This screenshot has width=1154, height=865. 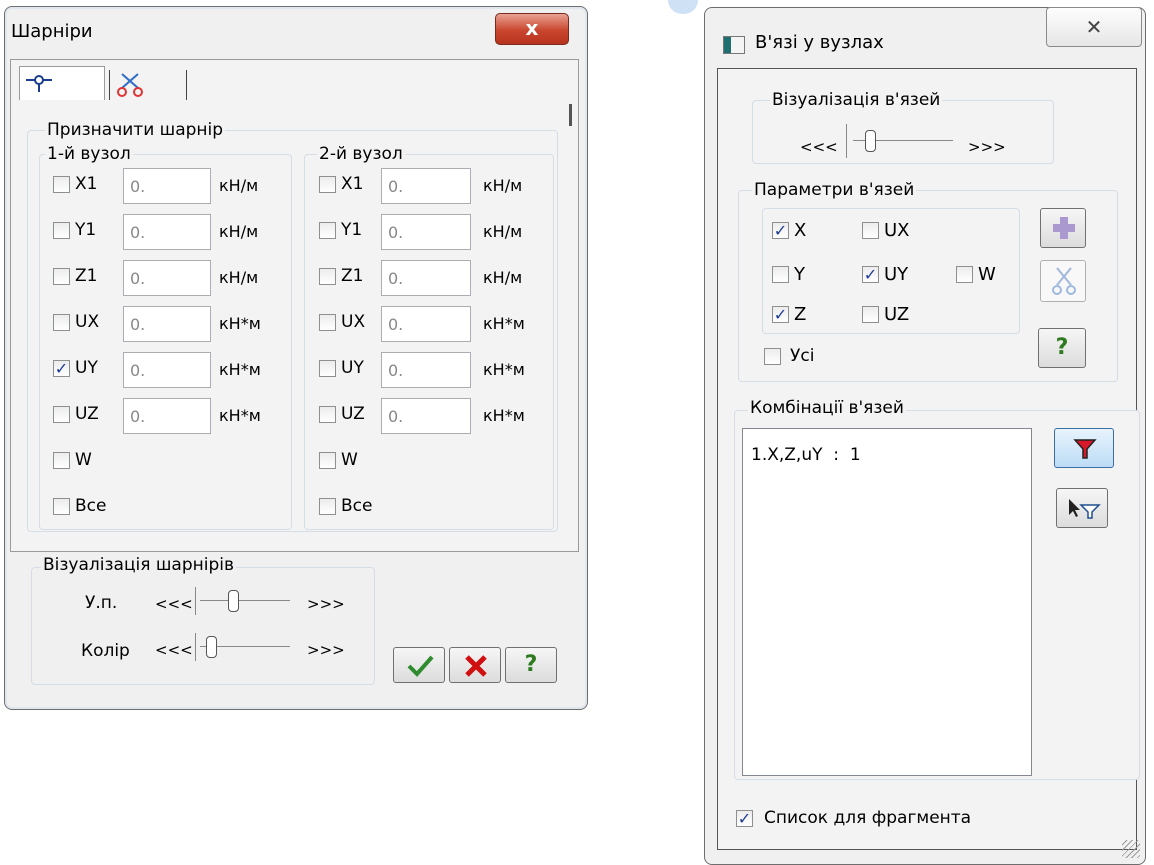 What do you see at coordinates (1063, 281) in the screenshot?
I see `delete-constraint-button` at bounding box center [1063, 281].